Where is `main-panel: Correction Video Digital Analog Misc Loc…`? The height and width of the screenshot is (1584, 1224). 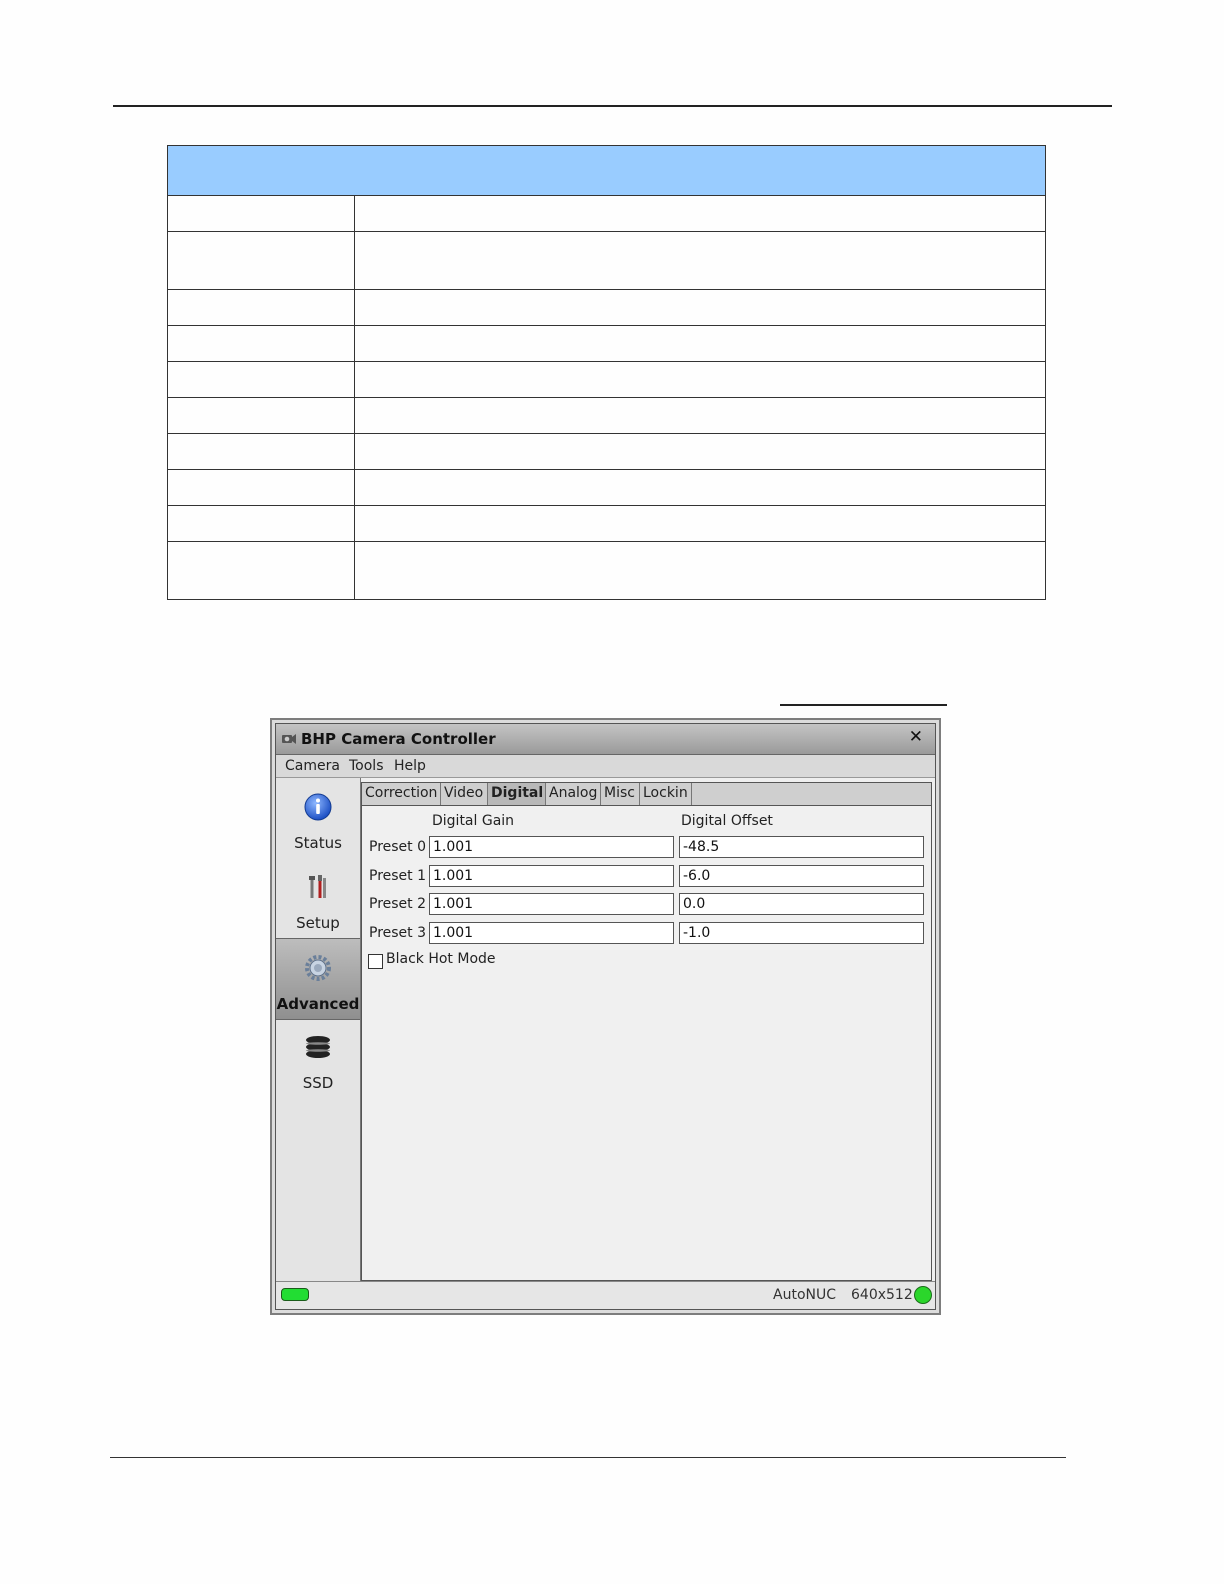
main-panel: Correction Video Digital Analog Misc Loc… is located at coordinates (646, 1031).